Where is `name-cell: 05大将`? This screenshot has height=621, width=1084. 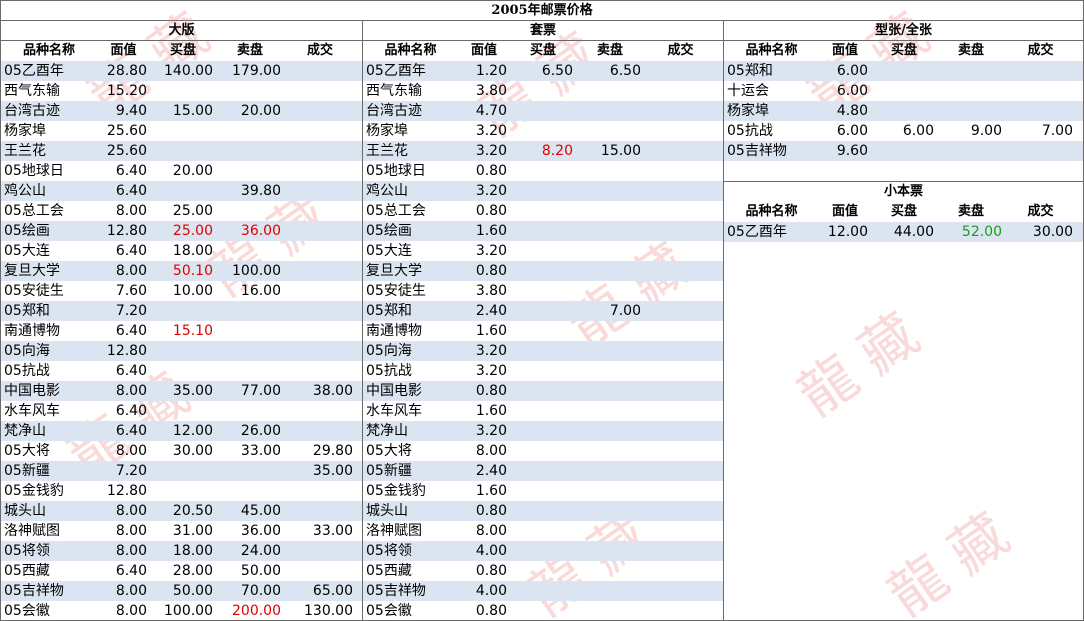 name-cell: 05大将 is located at coordinates (389, 451).